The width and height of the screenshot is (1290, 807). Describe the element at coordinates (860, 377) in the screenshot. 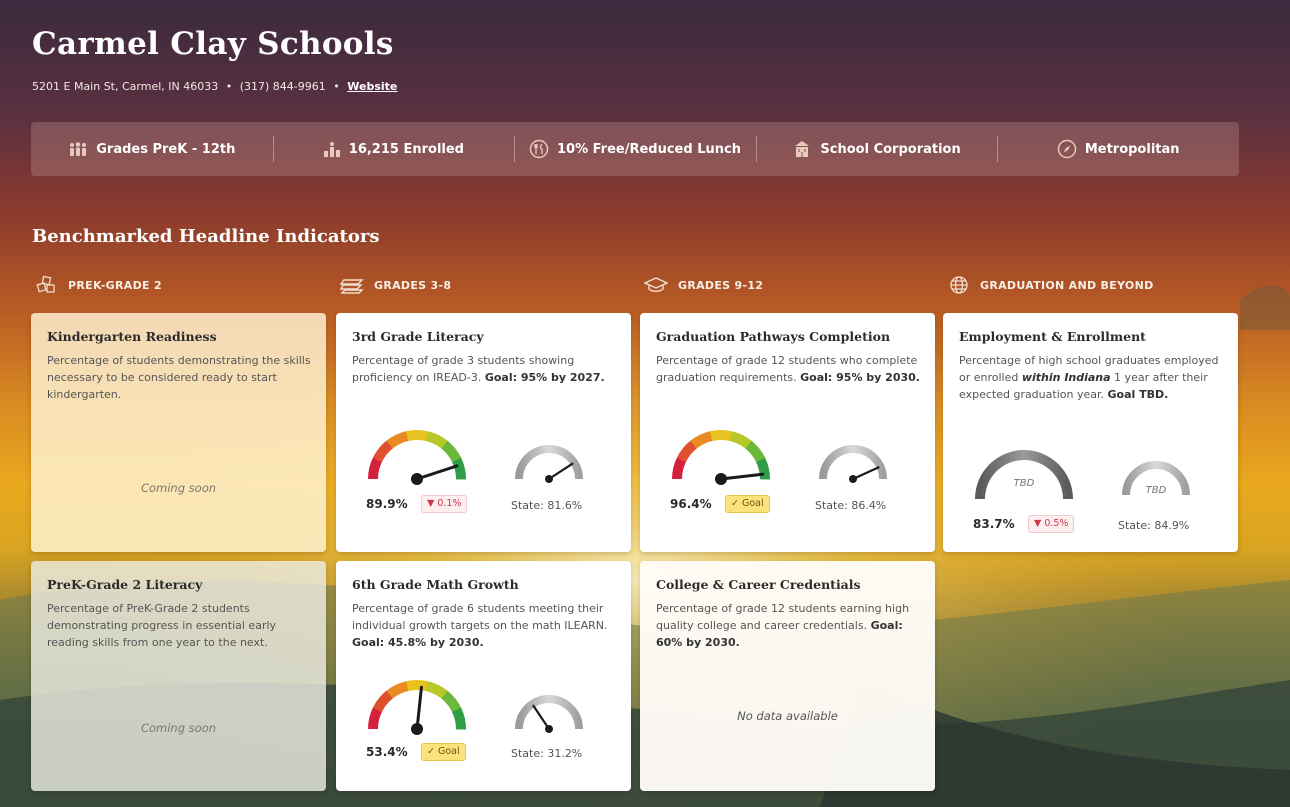

I see `goal-text: Goal: 95% by 2030.` at that location.